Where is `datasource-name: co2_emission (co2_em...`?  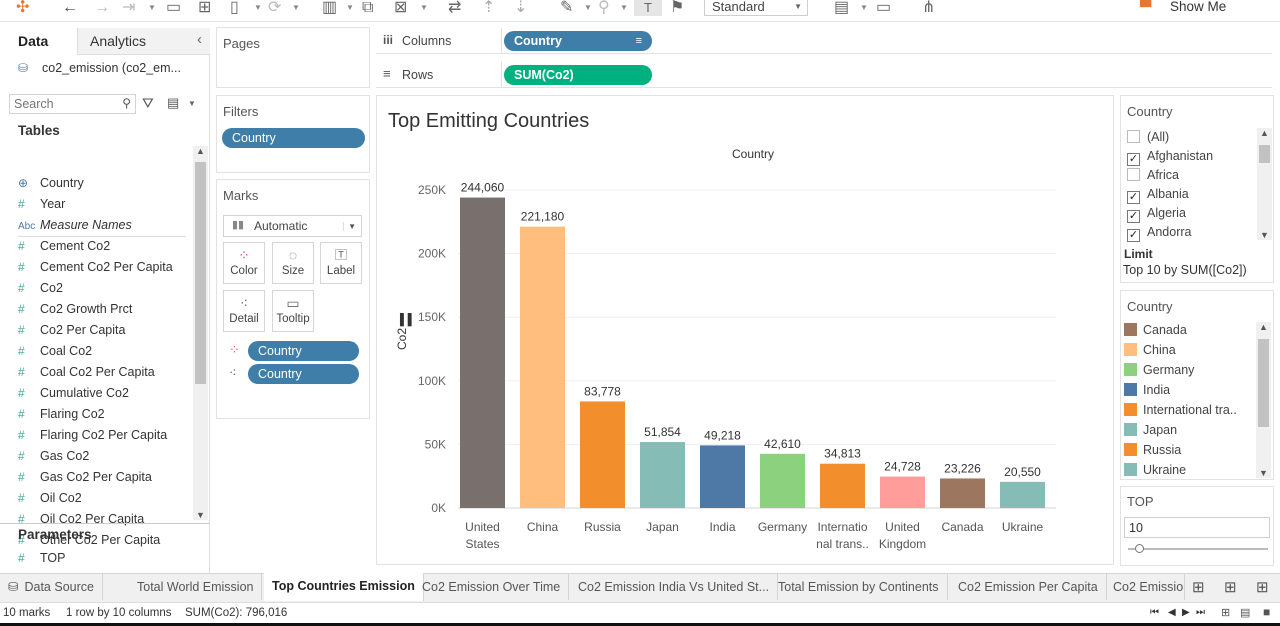
datasource-name: co2_emission (co2_em... is located at coordinates (111, 68).